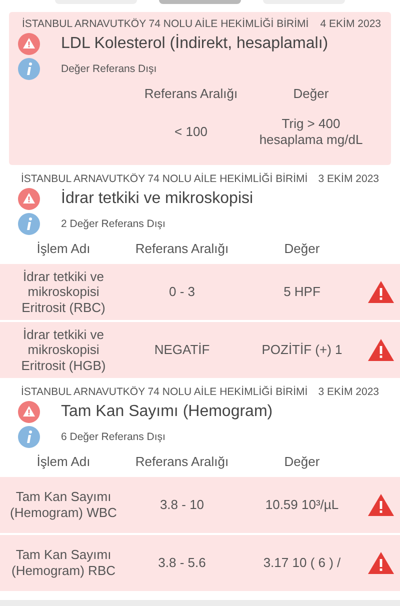 Image resolution: width=400 pixels, height=606 pixels. I want to click on reference-range: 3.8 - 10, so click(182, 505).